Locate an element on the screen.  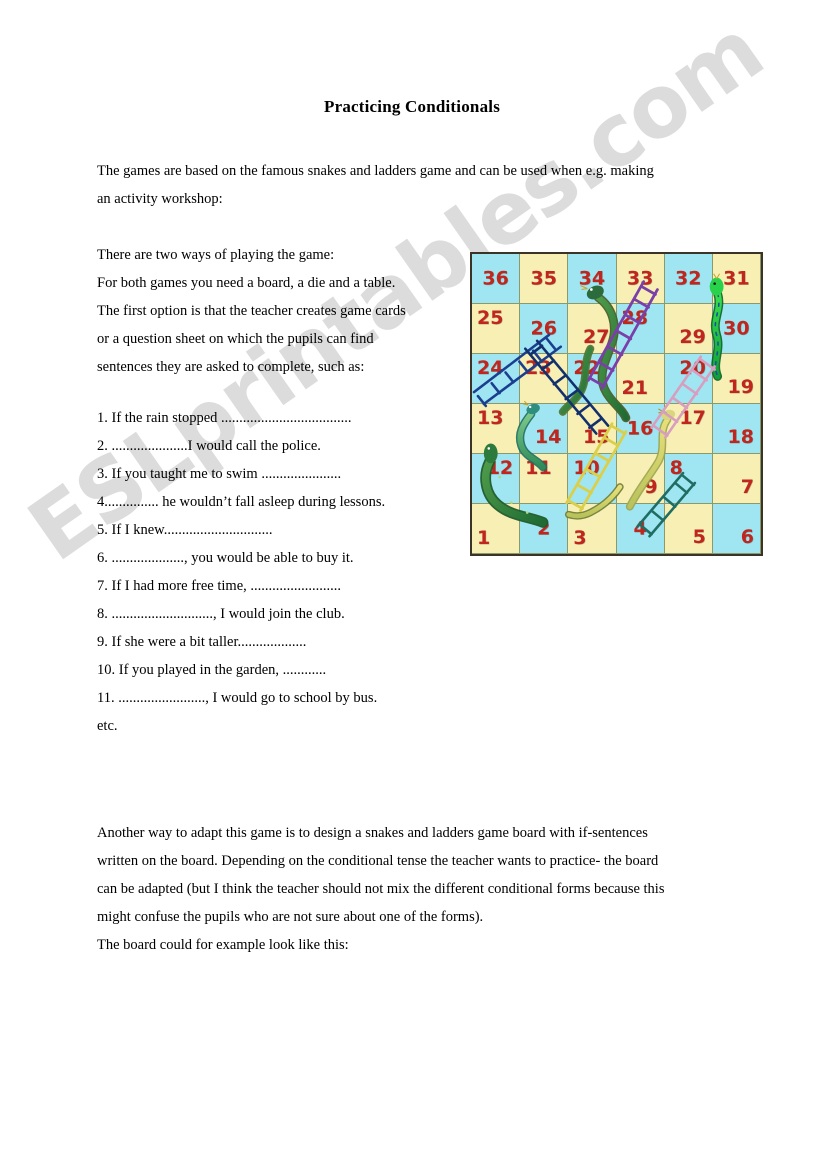
ways-line-0: There are two ways of playing the game: is located at coordinates (216, 255).